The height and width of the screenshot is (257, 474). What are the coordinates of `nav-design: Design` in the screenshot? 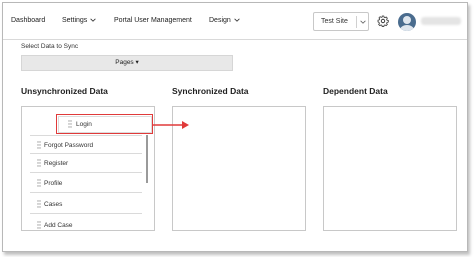 It's located at (224, 20).